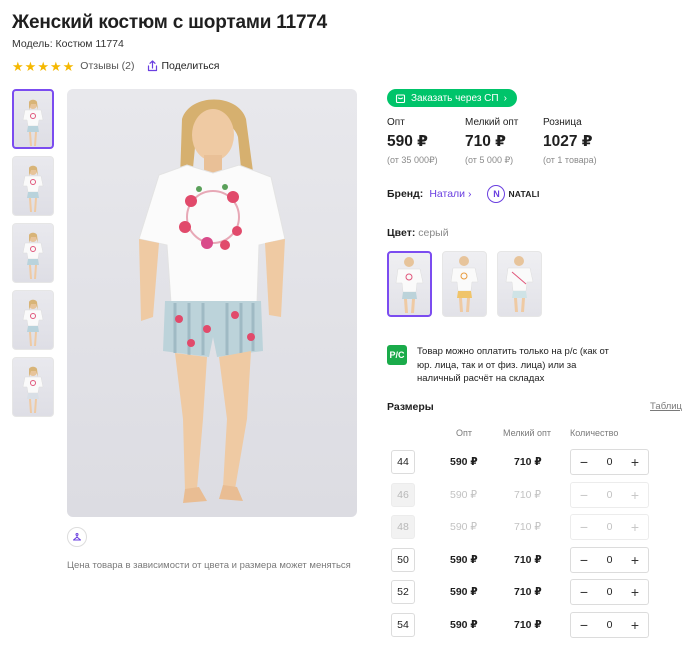  I want to click on size-label: 46, so click(403, 494).